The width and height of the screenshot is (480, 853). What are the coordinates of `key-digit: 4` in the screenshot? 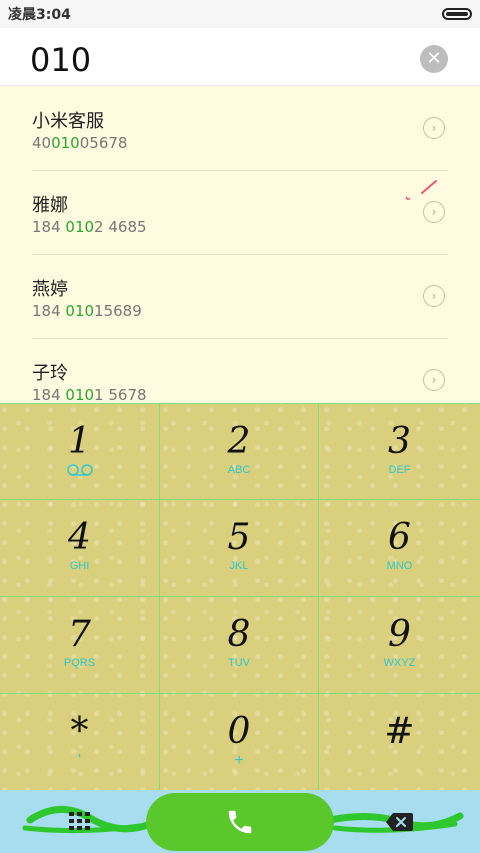 It's located at (79, 537).